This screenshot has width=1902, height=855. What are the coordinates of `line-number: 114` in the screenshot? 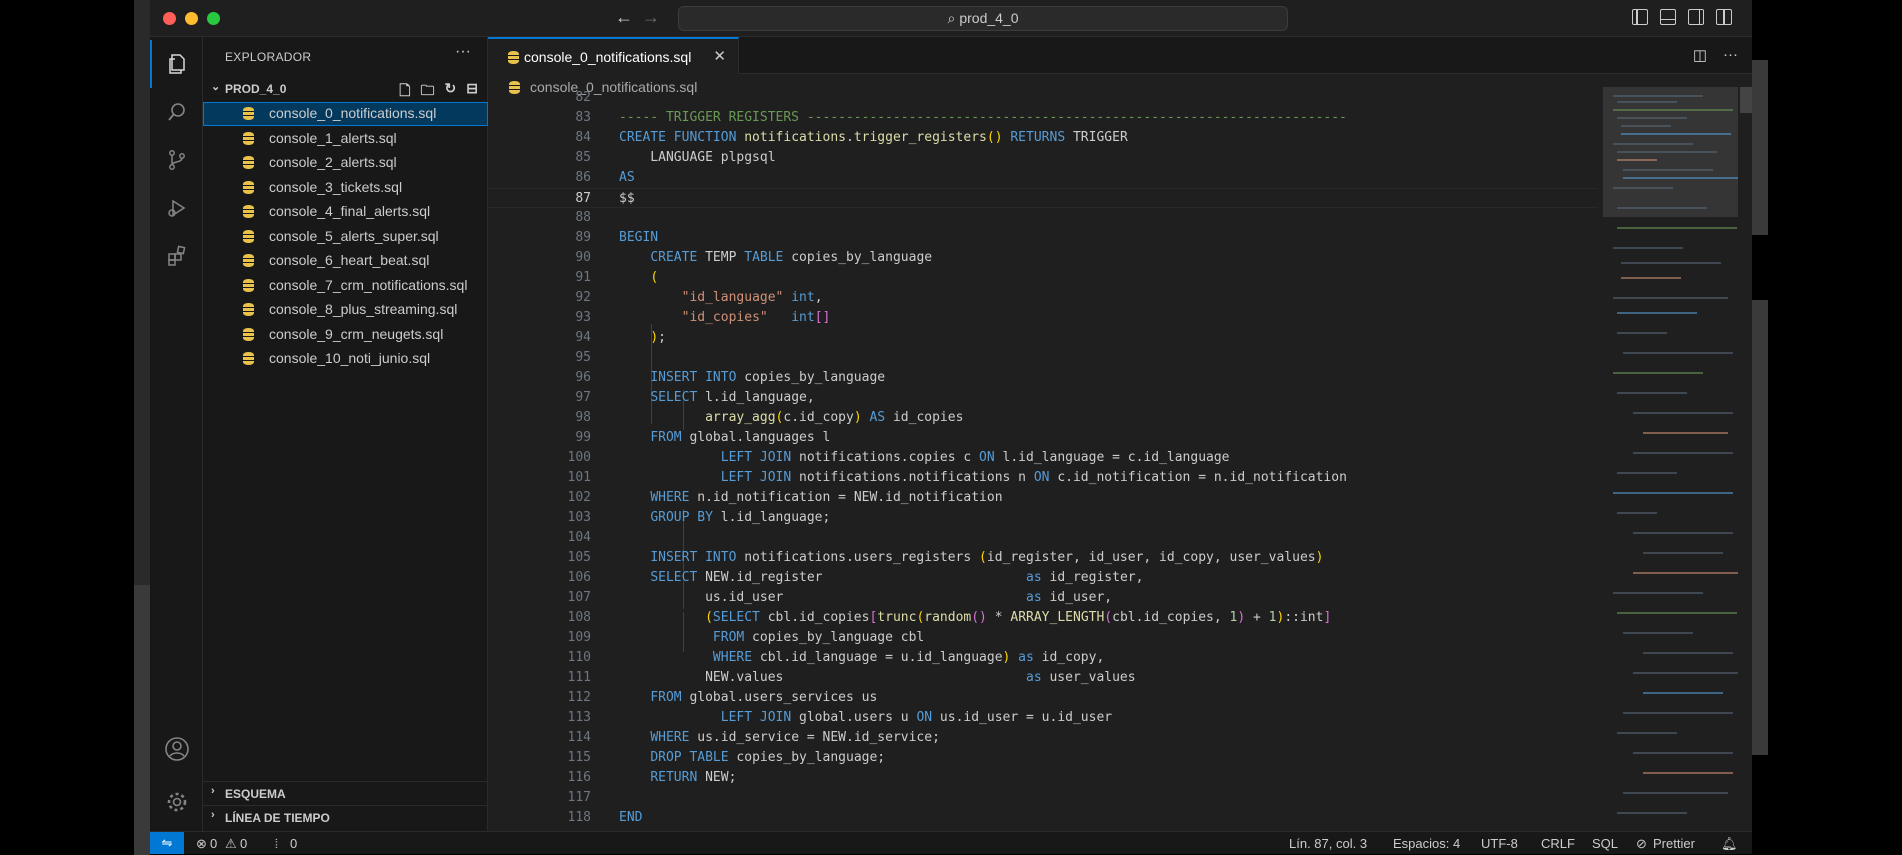 It's located at (579, 737).